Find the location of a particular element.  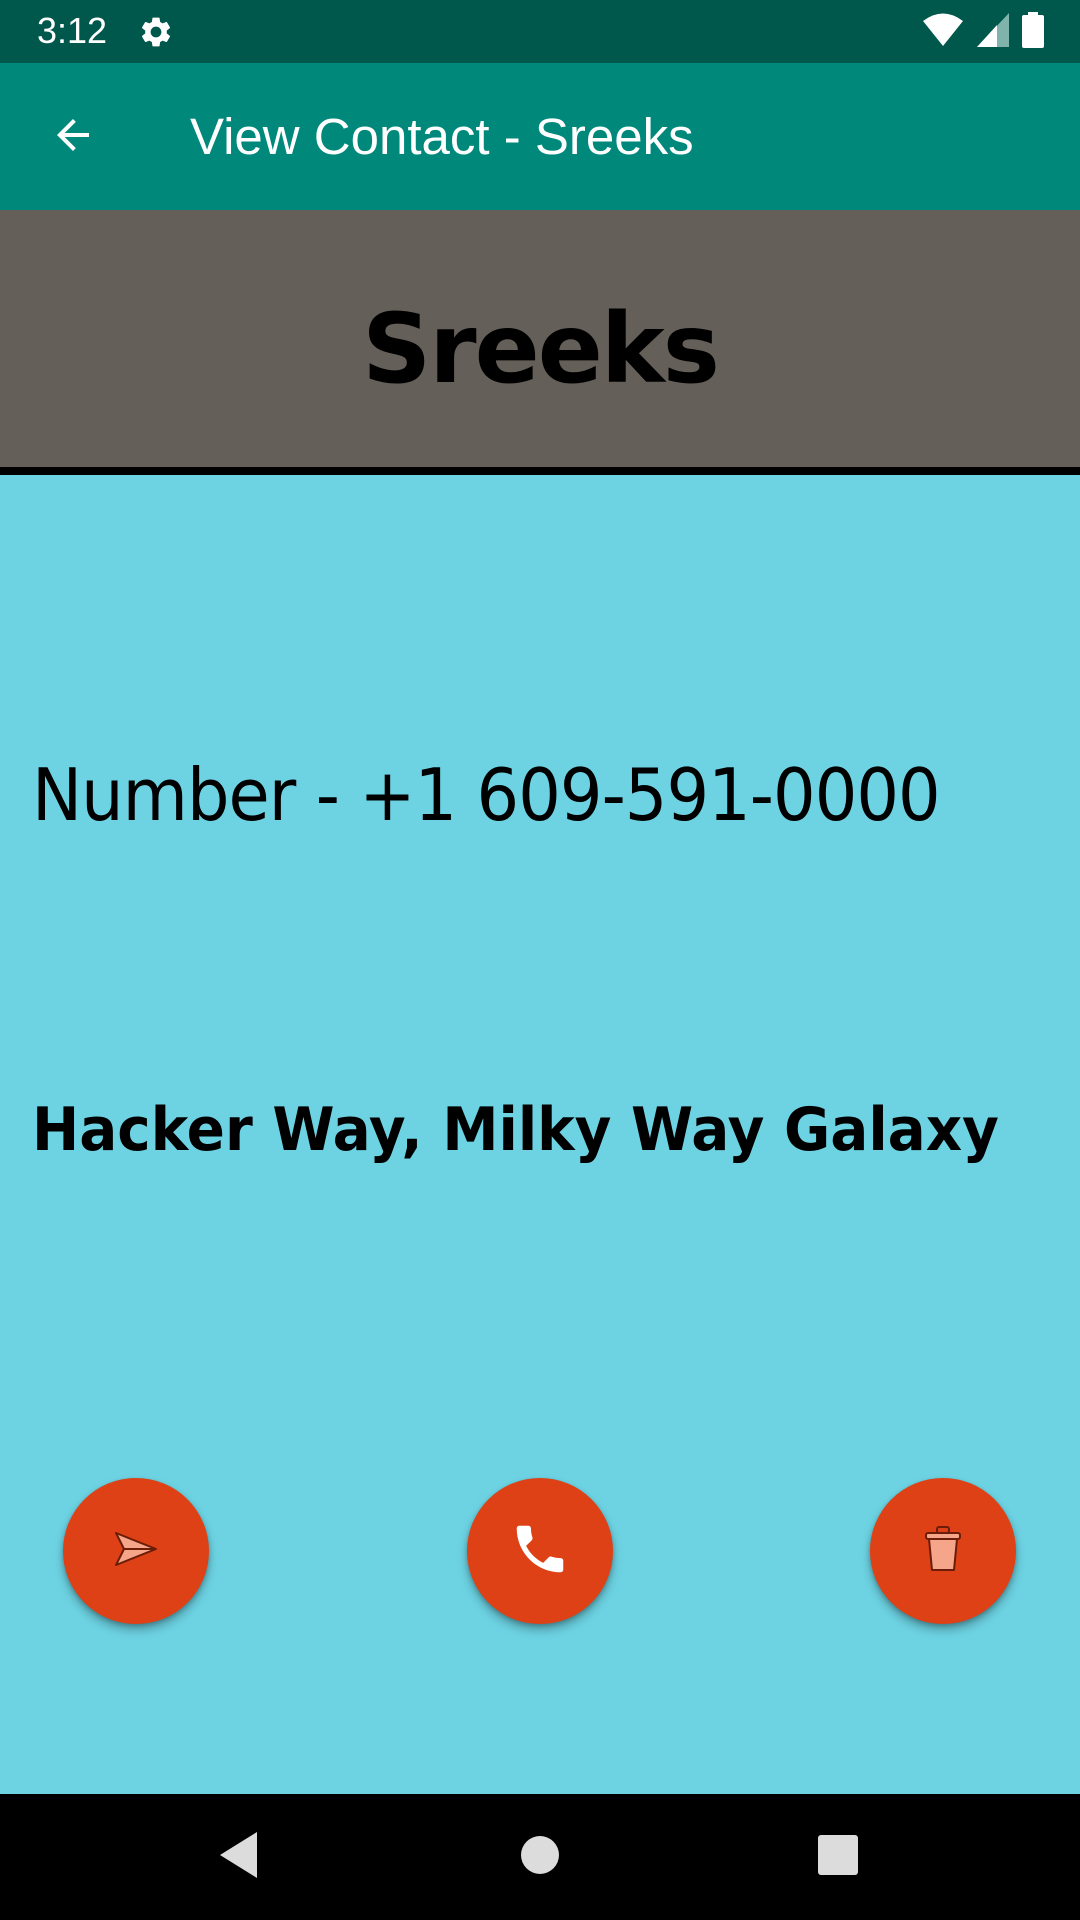

home-circle-icon is located at coordinates (540, 1857).